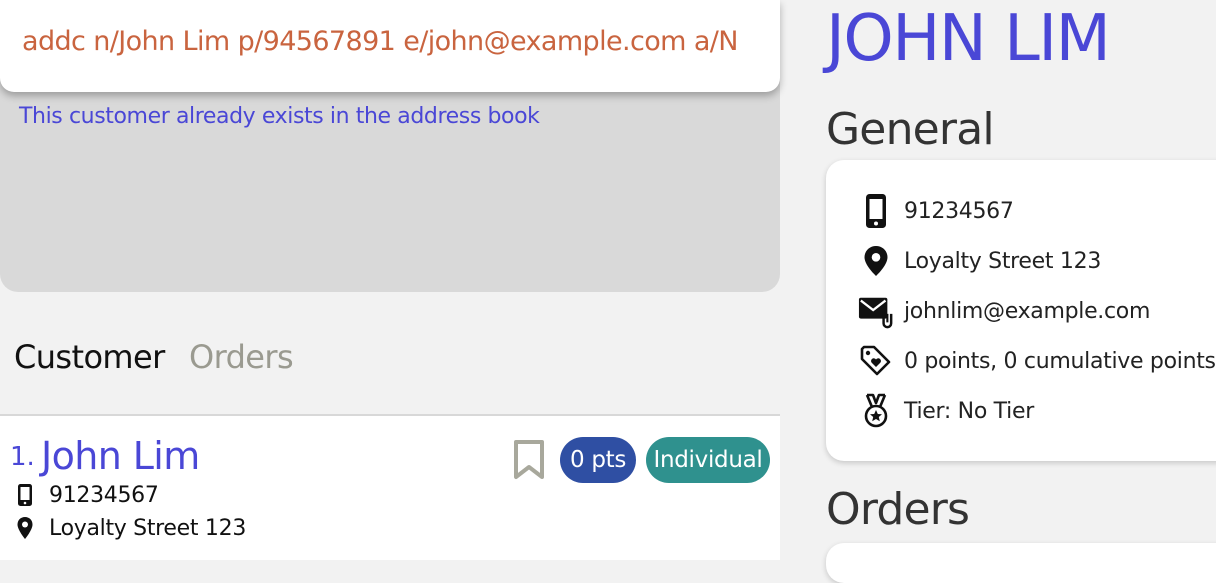 Image resolution: width=1216 pixels, height=583 pixels. Describe the element at coordinates (241, 357) in the screenshot. I see `tab-orders: Orders` at that location.